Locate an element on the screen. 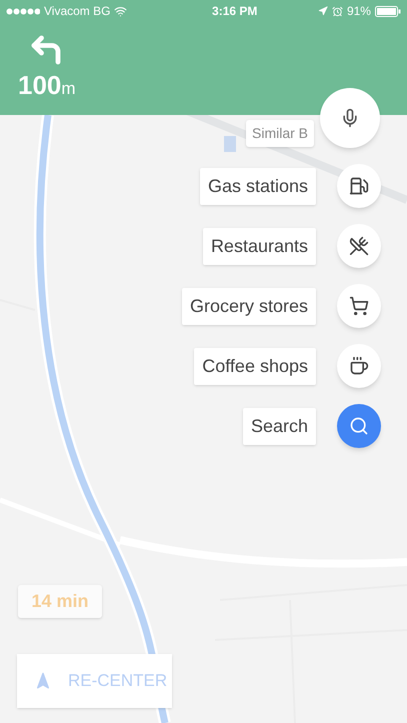 This screenshot has width=407, height=723. distance-value: 100 is located at coordinates (40, 85).